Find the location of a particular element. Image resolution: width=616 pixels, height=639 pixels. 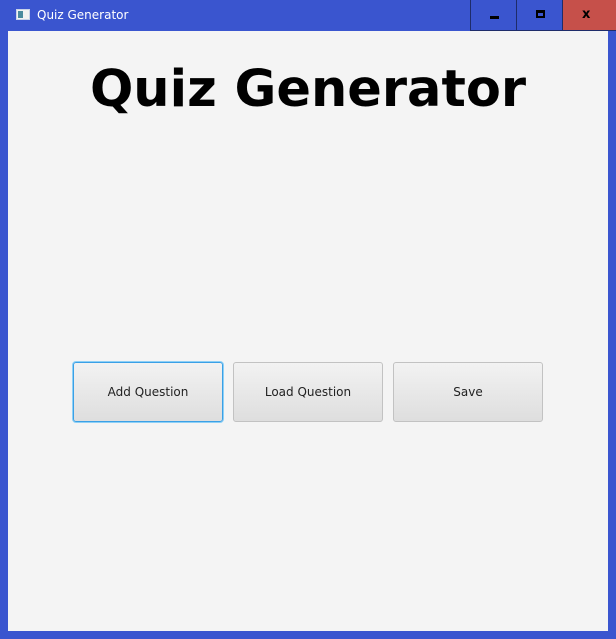

minimize-icon is located at coordinates (494, 17).